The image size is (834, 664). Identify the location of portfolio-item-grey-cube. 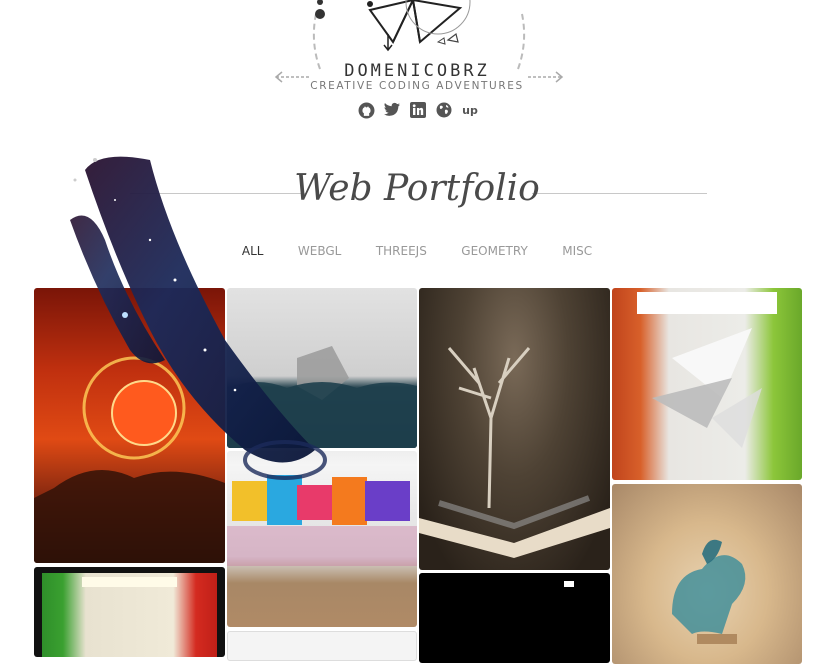
(322, 368).